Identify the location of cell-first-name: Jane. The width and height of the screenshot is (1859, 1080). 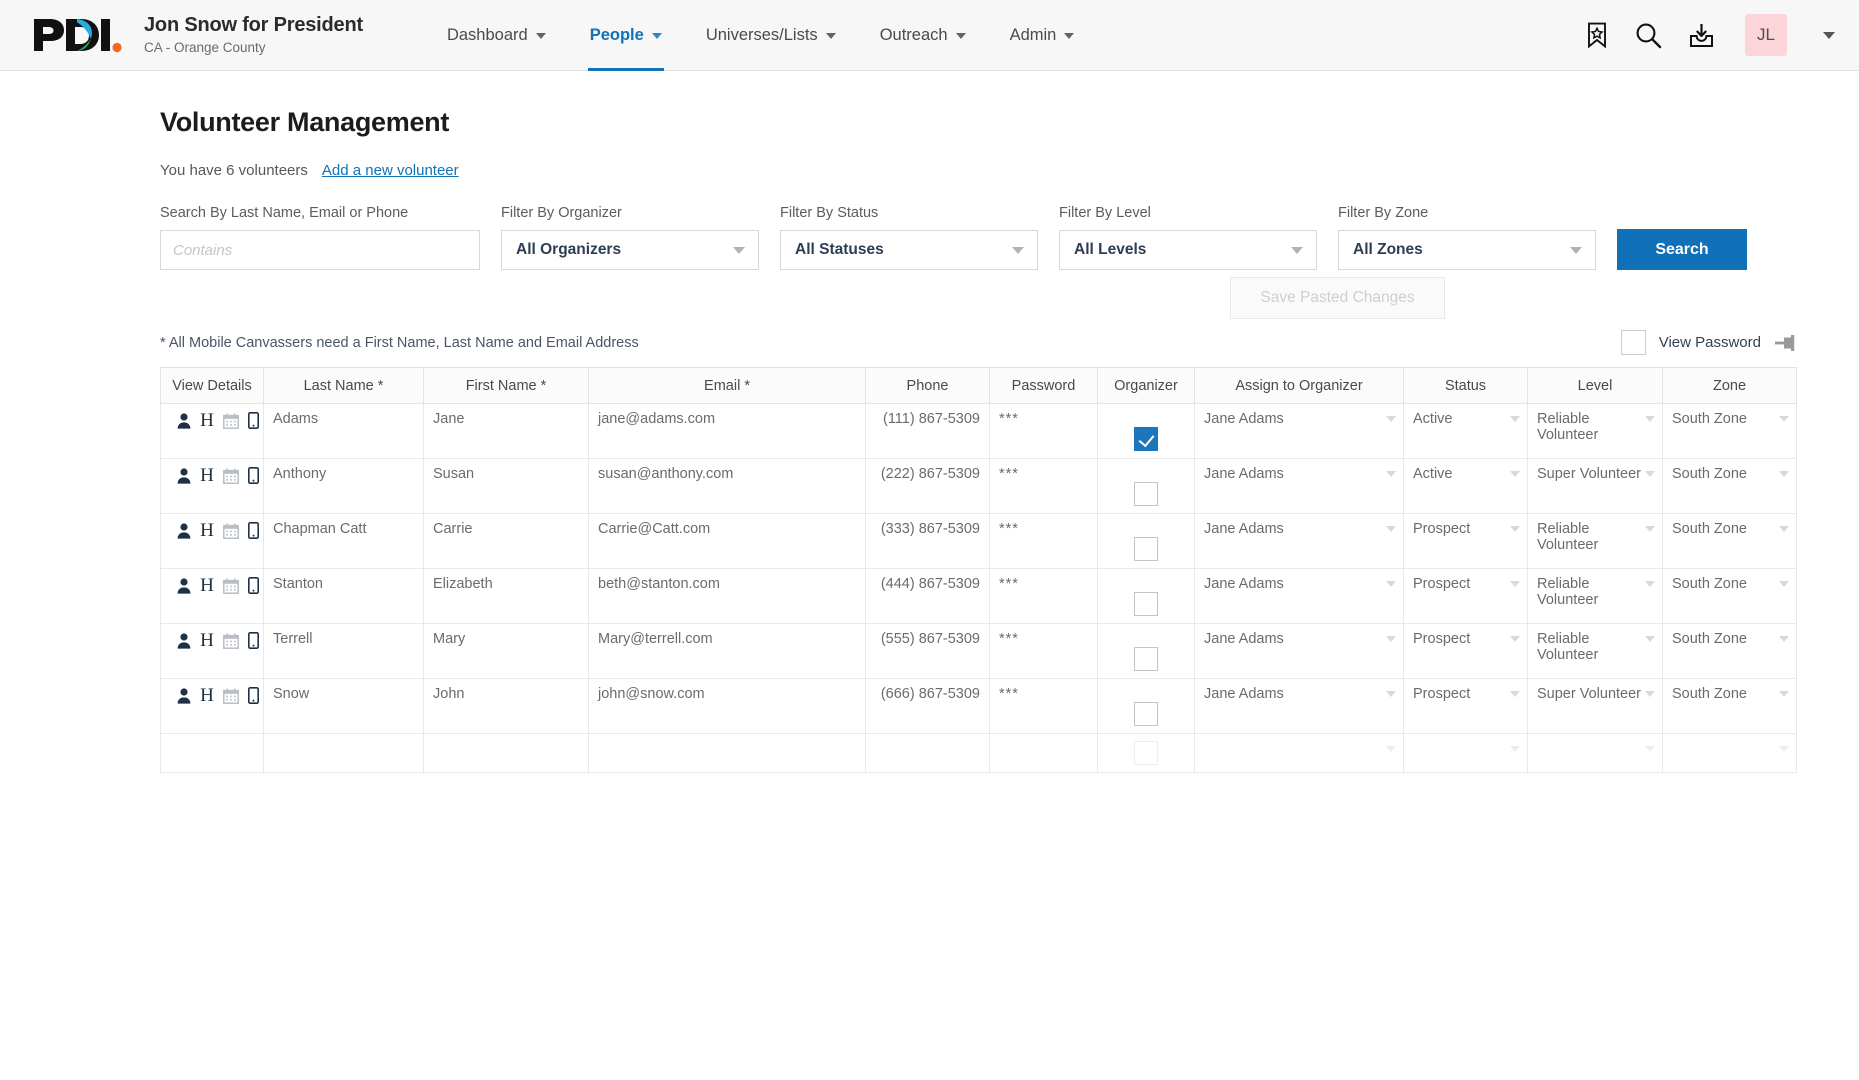
(506, 431).